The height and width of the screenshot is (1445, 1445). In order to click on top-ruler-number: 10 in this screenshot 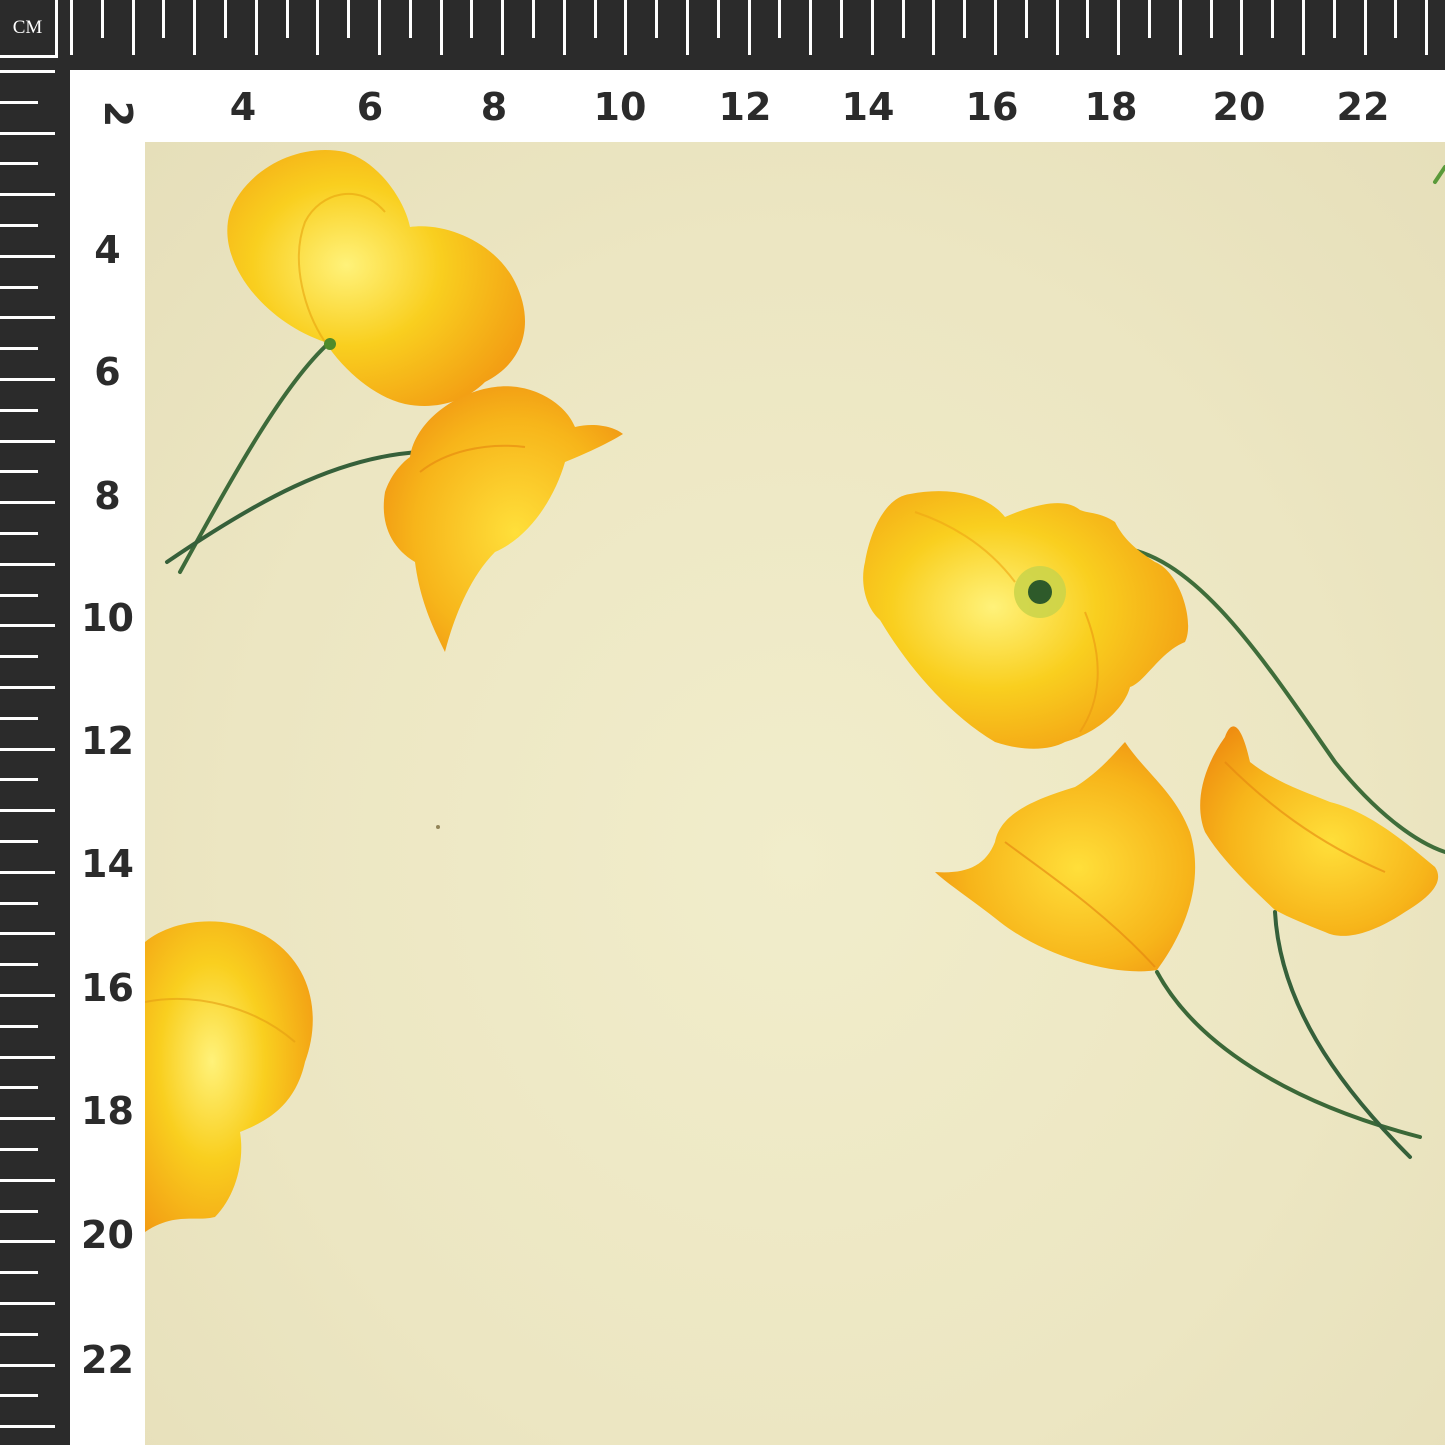, I will do `click(620, 107)`.